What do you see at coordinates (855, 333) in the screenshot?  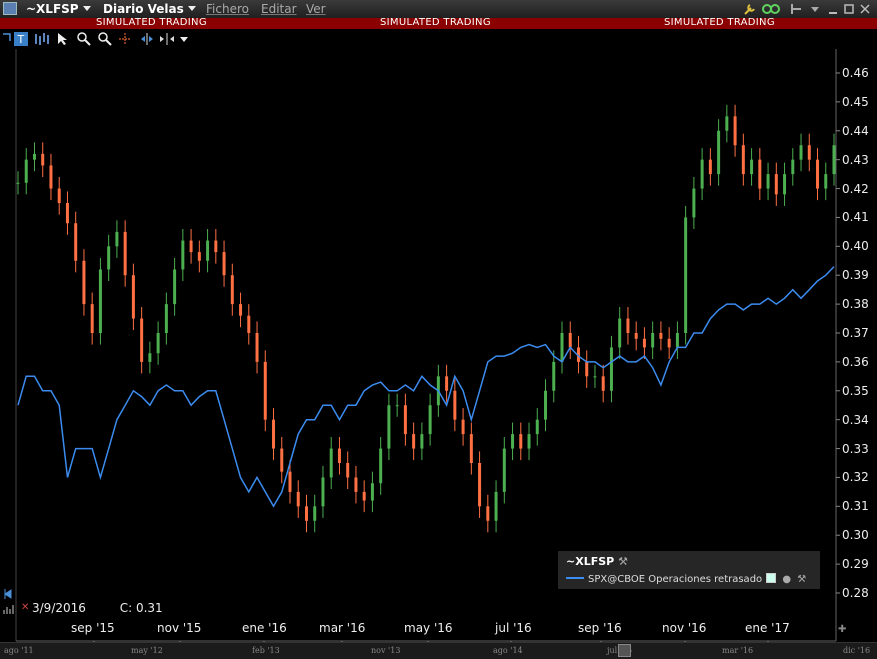 I see `y-tick-label: 0.37` at bounding box center [855, 333].